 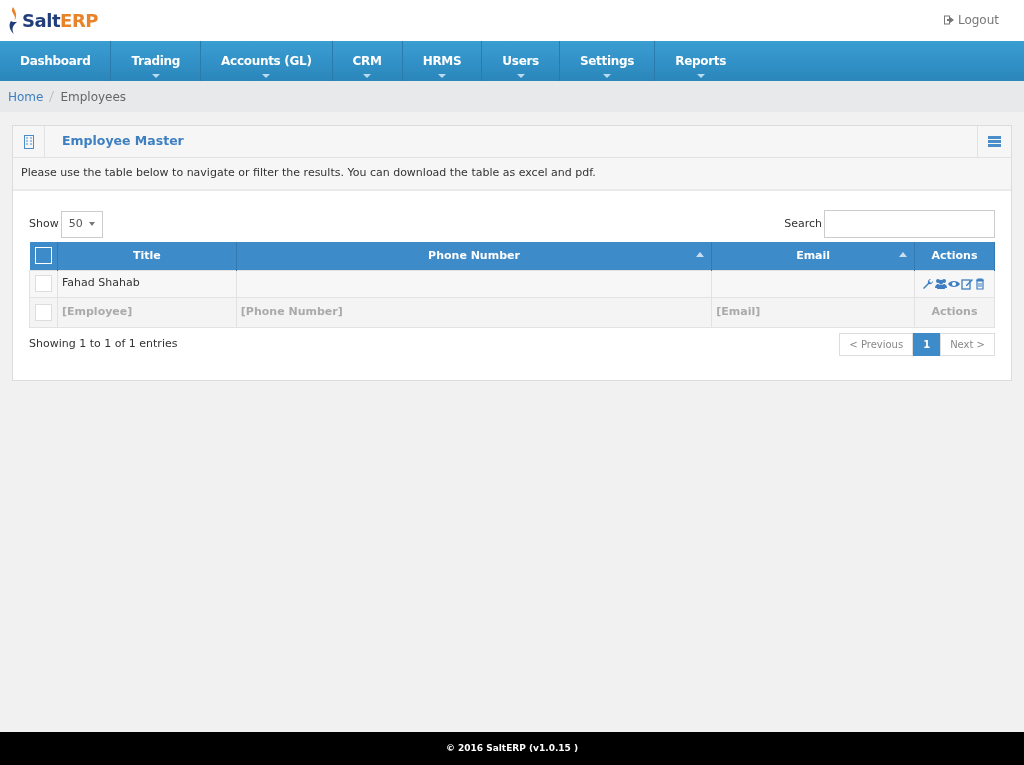 I want to click on slash-separator-icon, so click(x=52, y=96).